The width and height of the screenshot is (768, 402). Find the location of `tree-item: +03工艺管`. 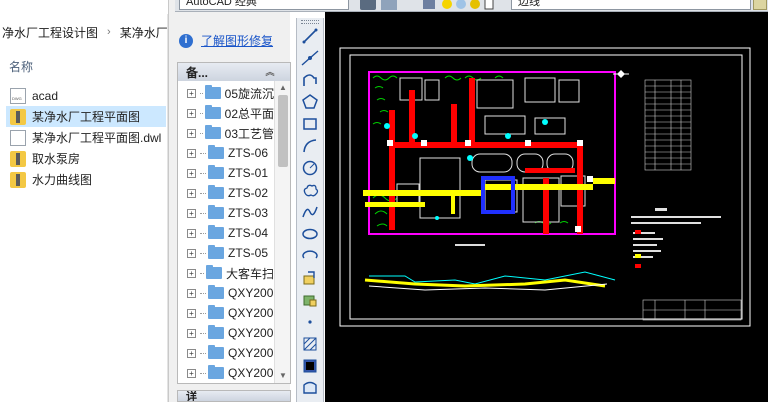

tree-item: +03工艺管 is located at coordinates (226, 133).